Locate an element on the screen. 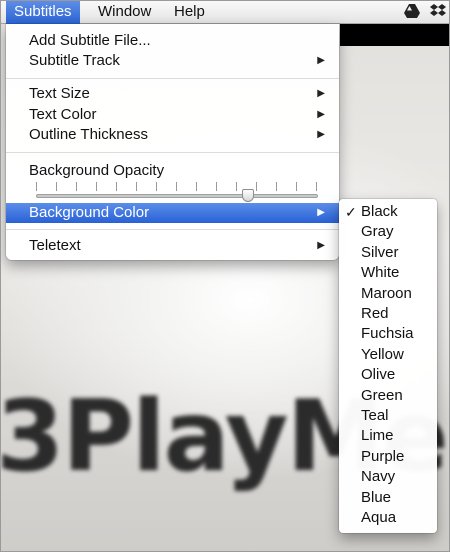 The height and width of the screenshot is (552, 450). slider-ticks is located at coordinates (177, 186).